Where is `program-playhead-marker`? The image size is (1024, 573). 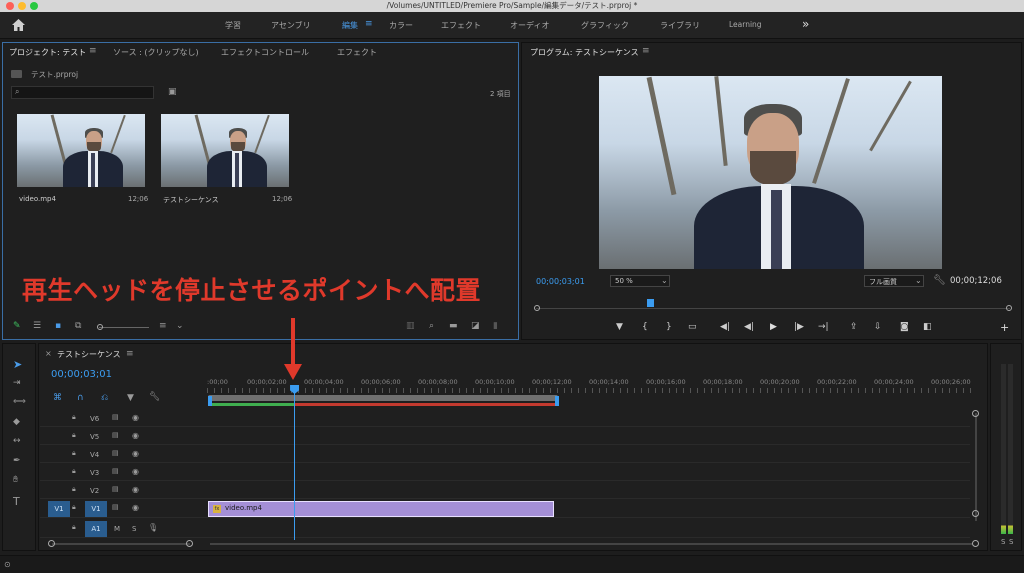
program-playhead-marker is located at coordinates (650, 303).